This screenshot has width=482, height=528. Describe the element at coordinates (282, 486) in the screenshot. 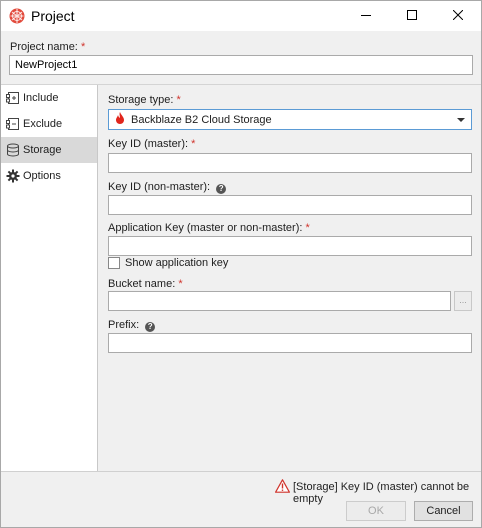

I see `warning-icon` at that location.